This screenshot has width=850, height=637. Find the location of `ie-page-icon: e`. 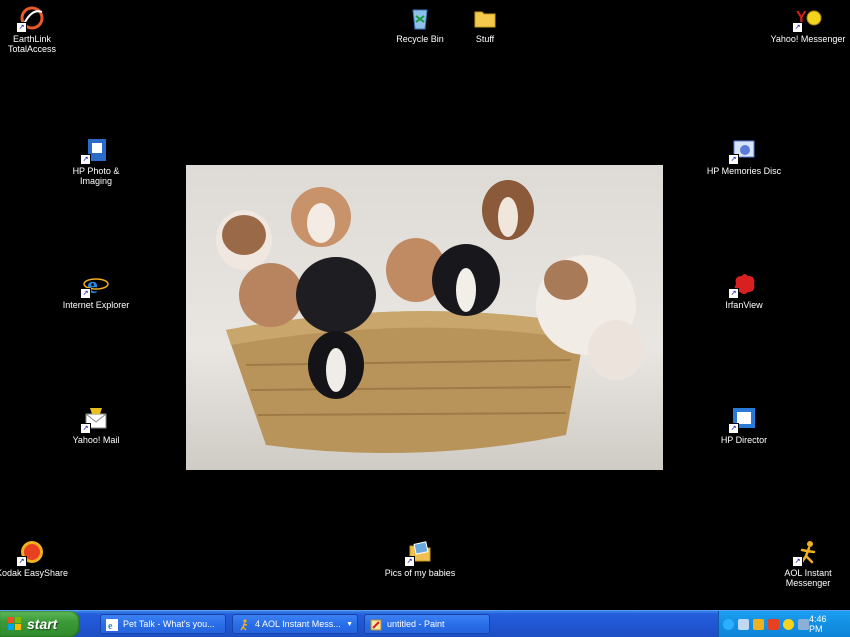

ie-page-icon: e is located at coordinates (112, 625).